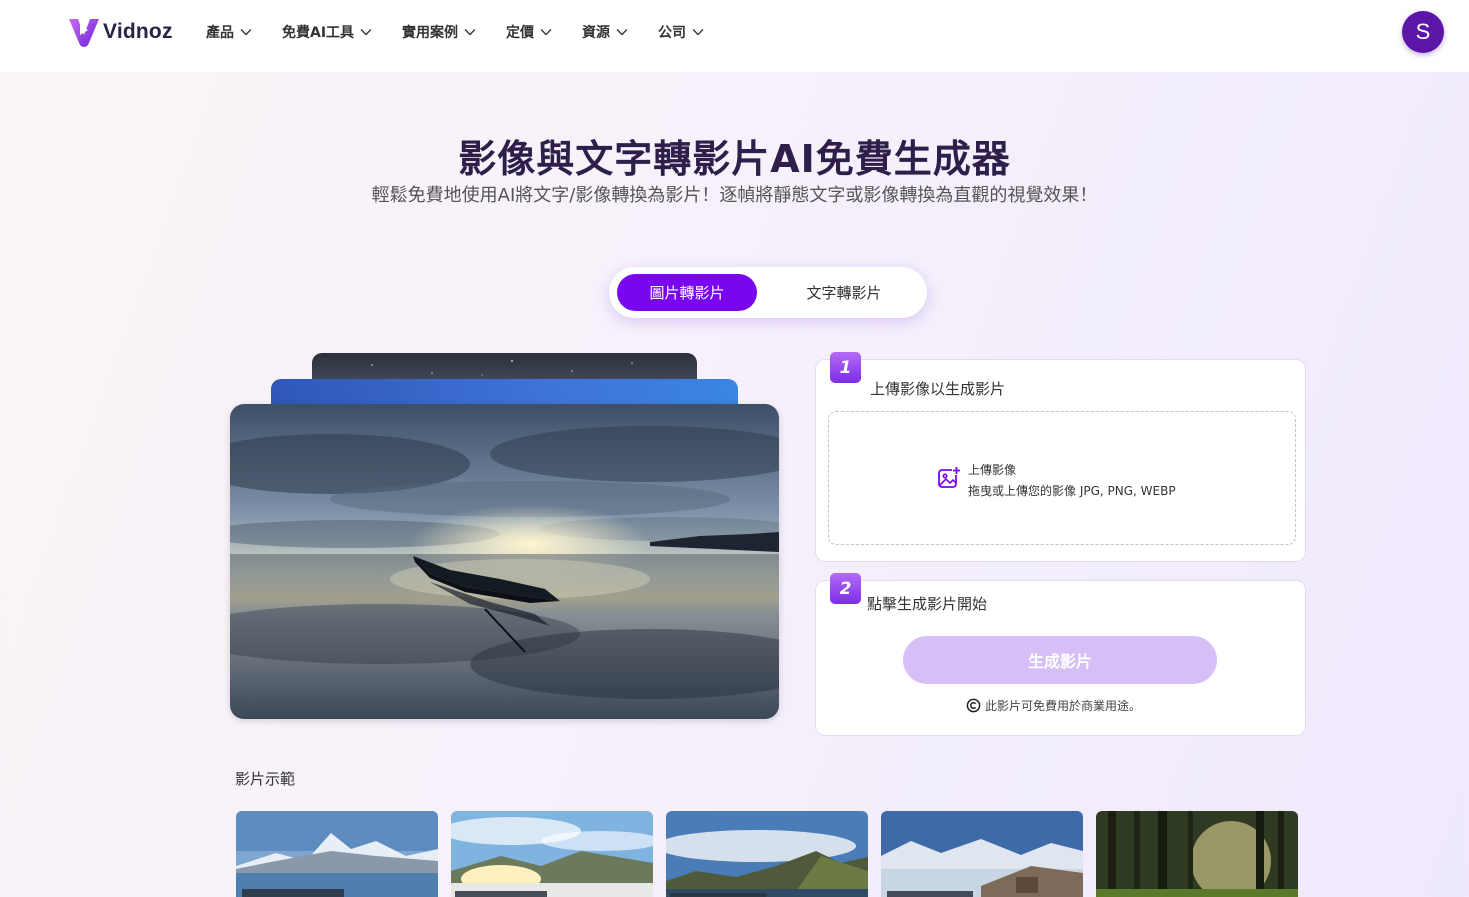  What do you see at coordinates (520, 33) in the screenshot?
I see `nav-item-label: 定價` at bounding box center [520, 33].